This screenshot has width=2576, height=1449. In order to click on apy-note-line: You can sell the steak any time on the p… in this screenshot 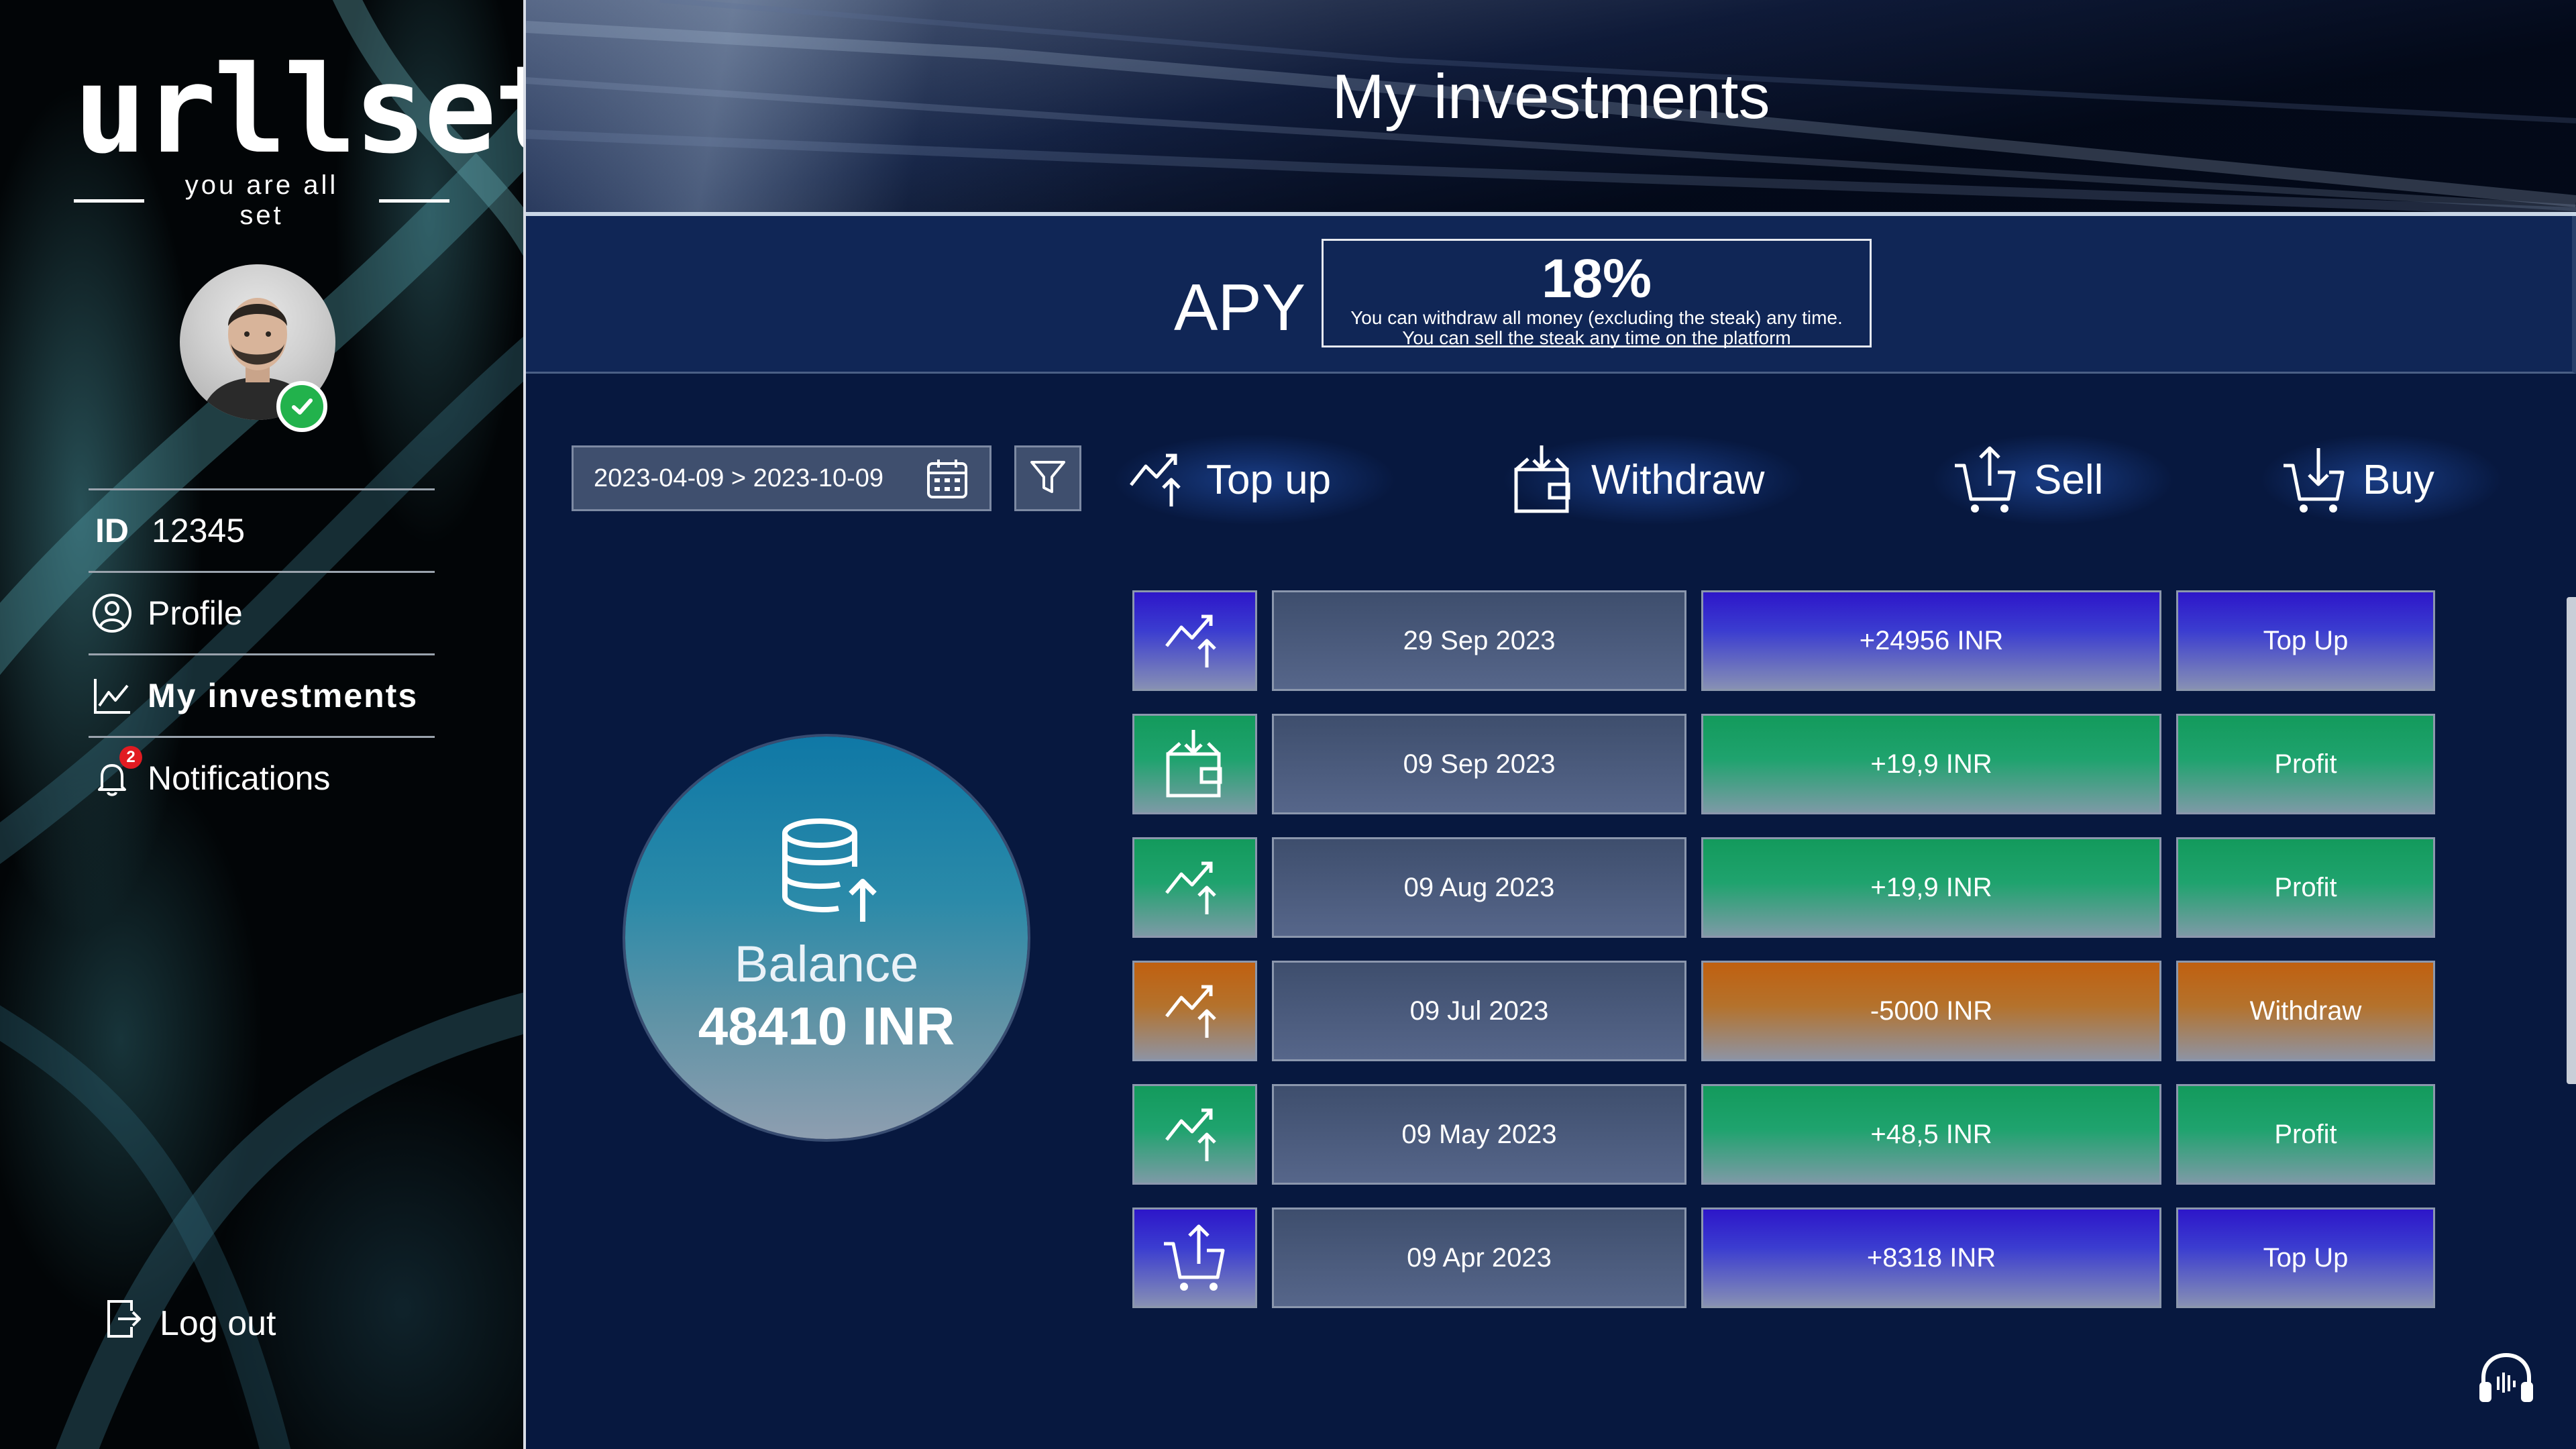, I will do `click(1596, 337)`.